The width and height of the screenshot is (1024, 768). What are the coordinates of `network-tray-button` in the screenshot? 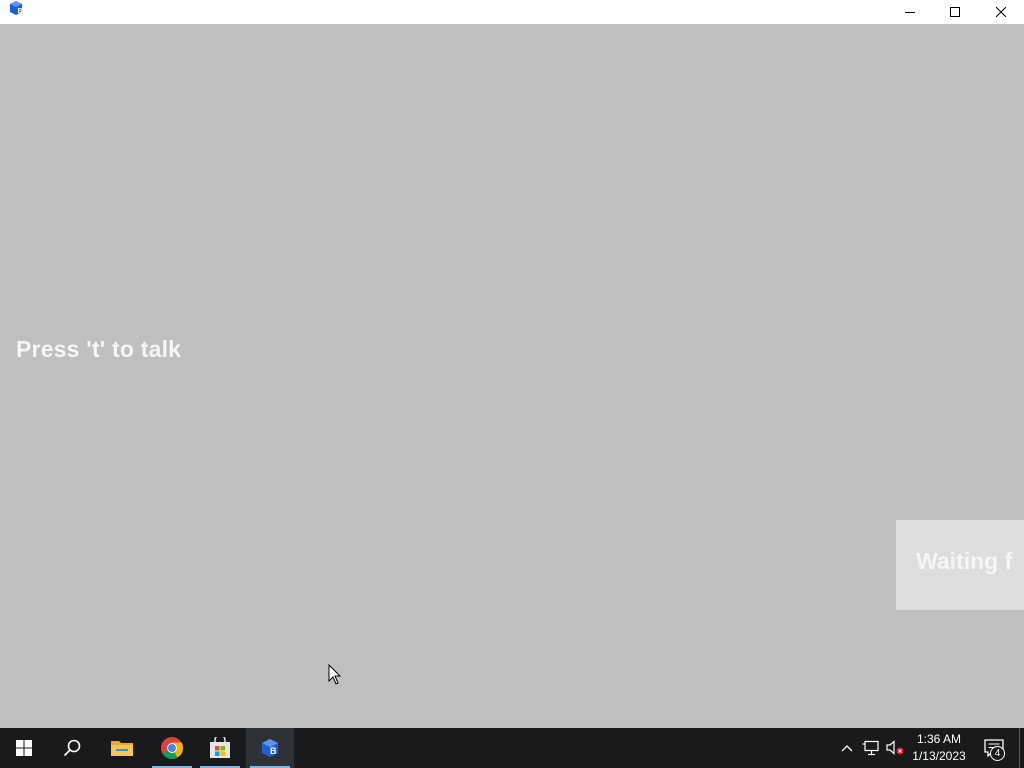 It's located at (871, 748).